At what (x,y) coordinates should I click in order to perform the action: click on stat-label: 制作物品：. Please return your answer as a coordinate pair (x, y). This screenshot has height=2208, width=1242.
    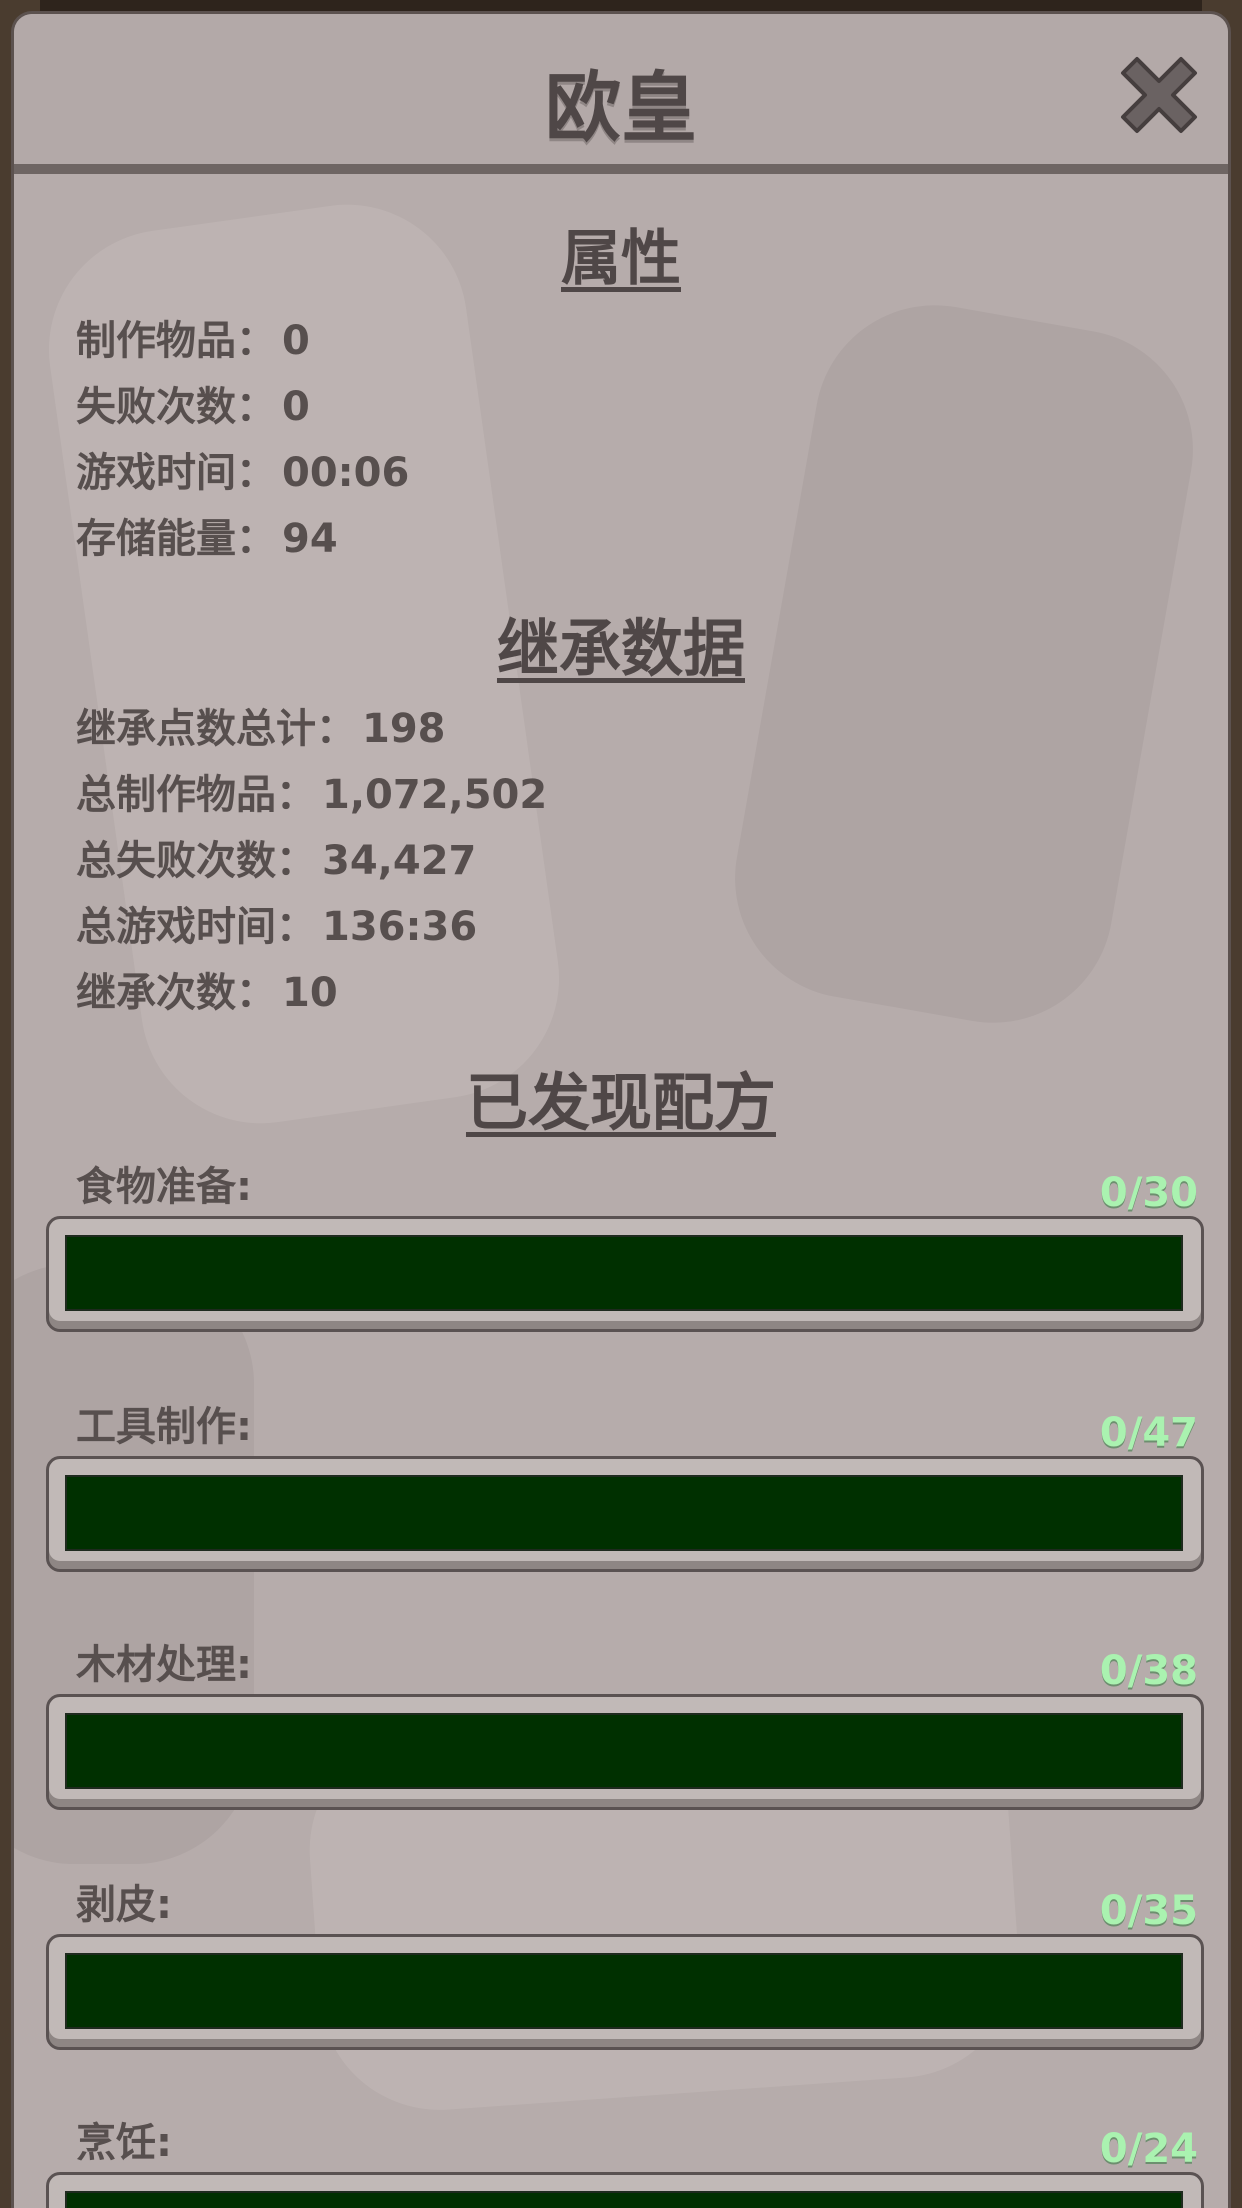
    Looking at the image, I should click on (176, 341).